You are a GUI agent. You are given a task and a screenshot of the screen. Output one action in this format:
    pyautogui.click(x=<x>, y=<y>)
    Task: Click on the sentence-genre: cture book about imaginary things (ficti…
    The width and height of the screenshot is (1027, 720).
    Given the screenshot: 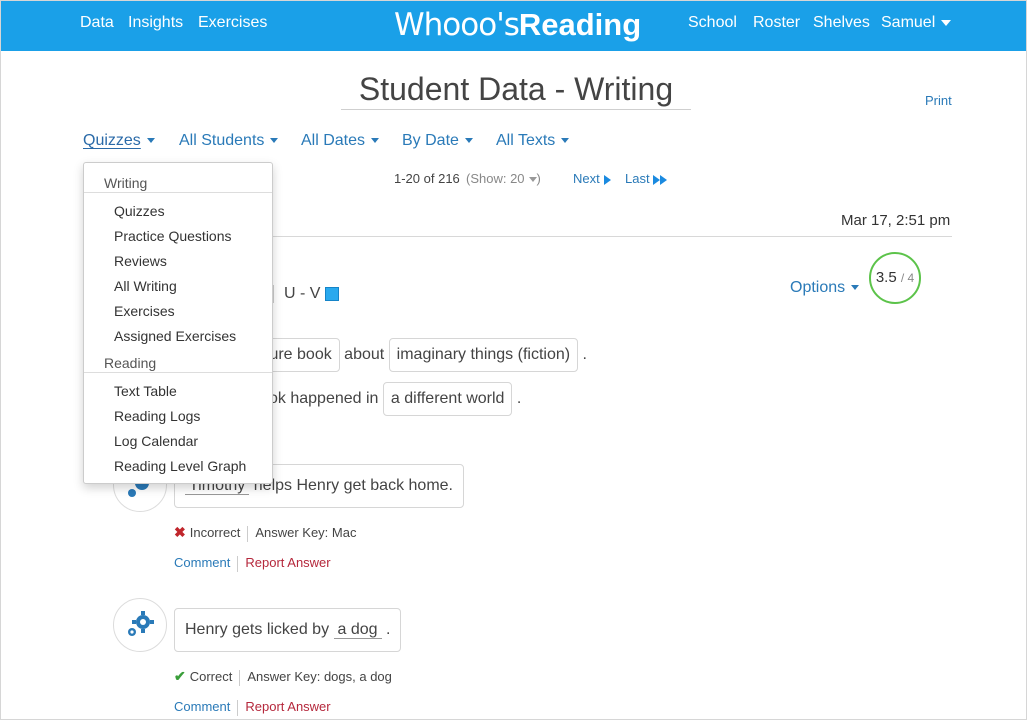 What is the action you would take?
    pyautogui.click(x=418, y=355)
    